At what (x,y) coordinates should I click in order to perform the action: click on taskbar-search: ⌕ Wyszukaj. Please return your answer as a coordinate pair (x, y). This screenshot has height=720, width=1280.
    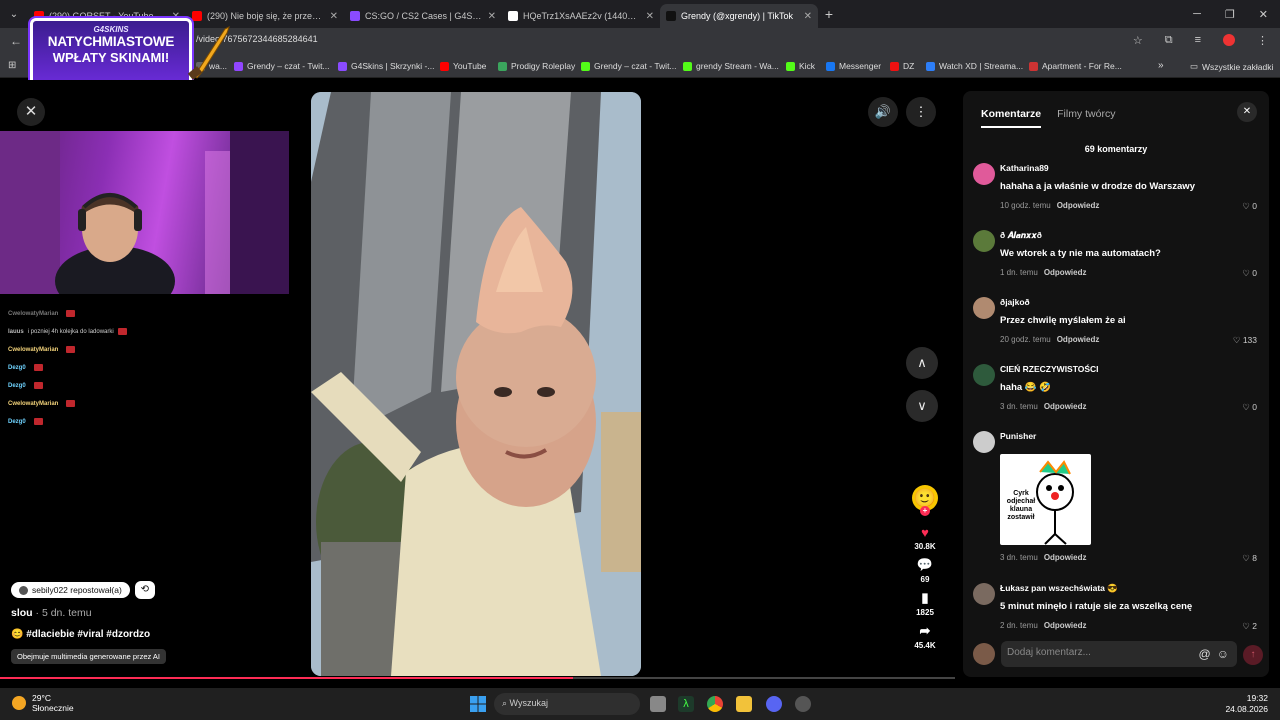
    Looking at the image, I should click on (567, 704).